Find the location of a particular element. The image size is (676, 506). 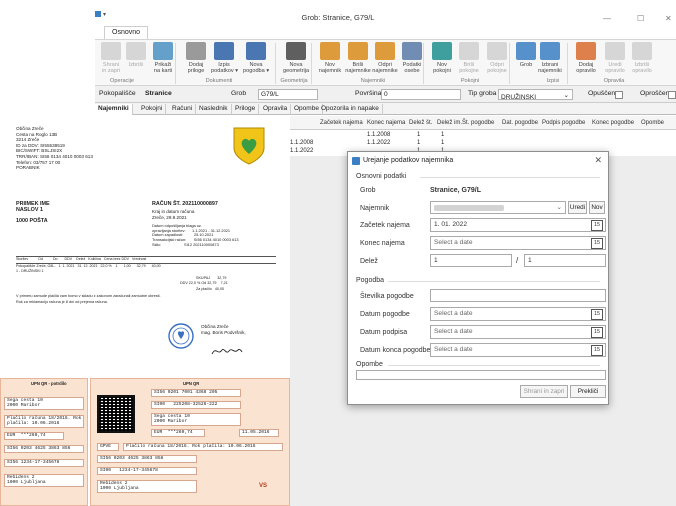

abandoned-checkbox is located at coordinates (619, 95).